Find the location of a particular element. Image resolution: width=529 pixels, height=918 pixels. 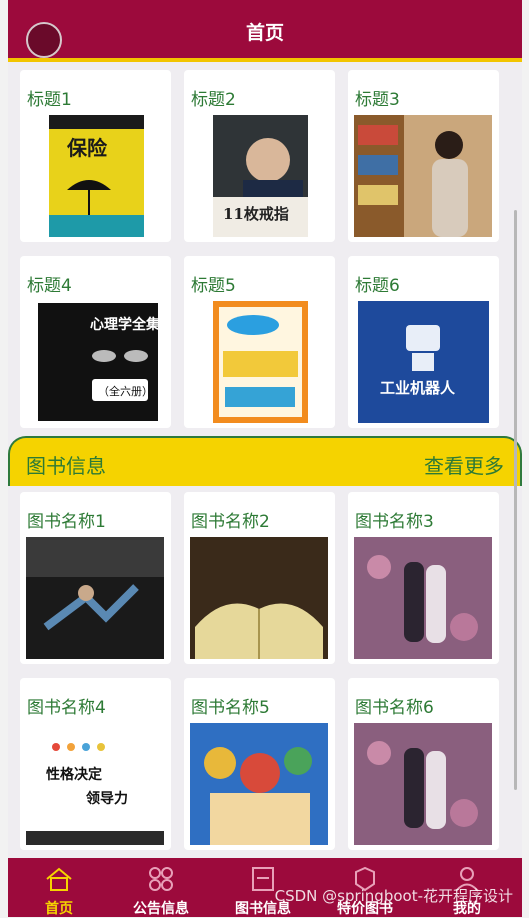

leadership-book-cover: 性格决定 领导力 is located at coordinates (95, 784).